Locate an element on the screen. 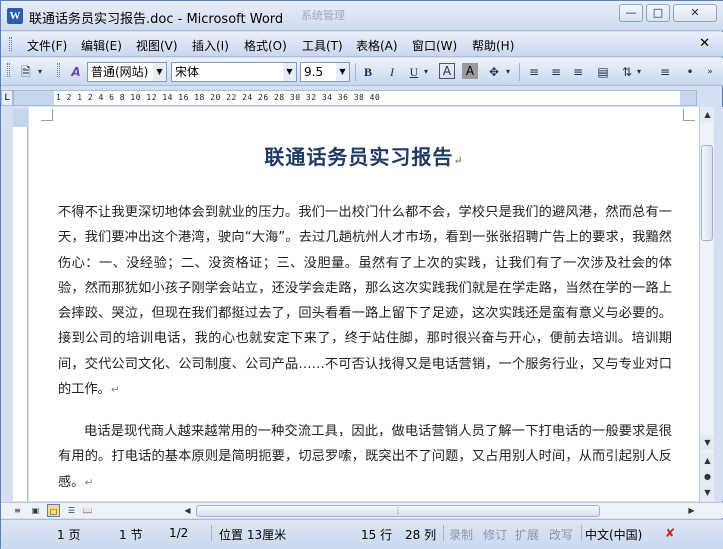  outline-view-icon: ☰ is located at coordinates (71, 510).